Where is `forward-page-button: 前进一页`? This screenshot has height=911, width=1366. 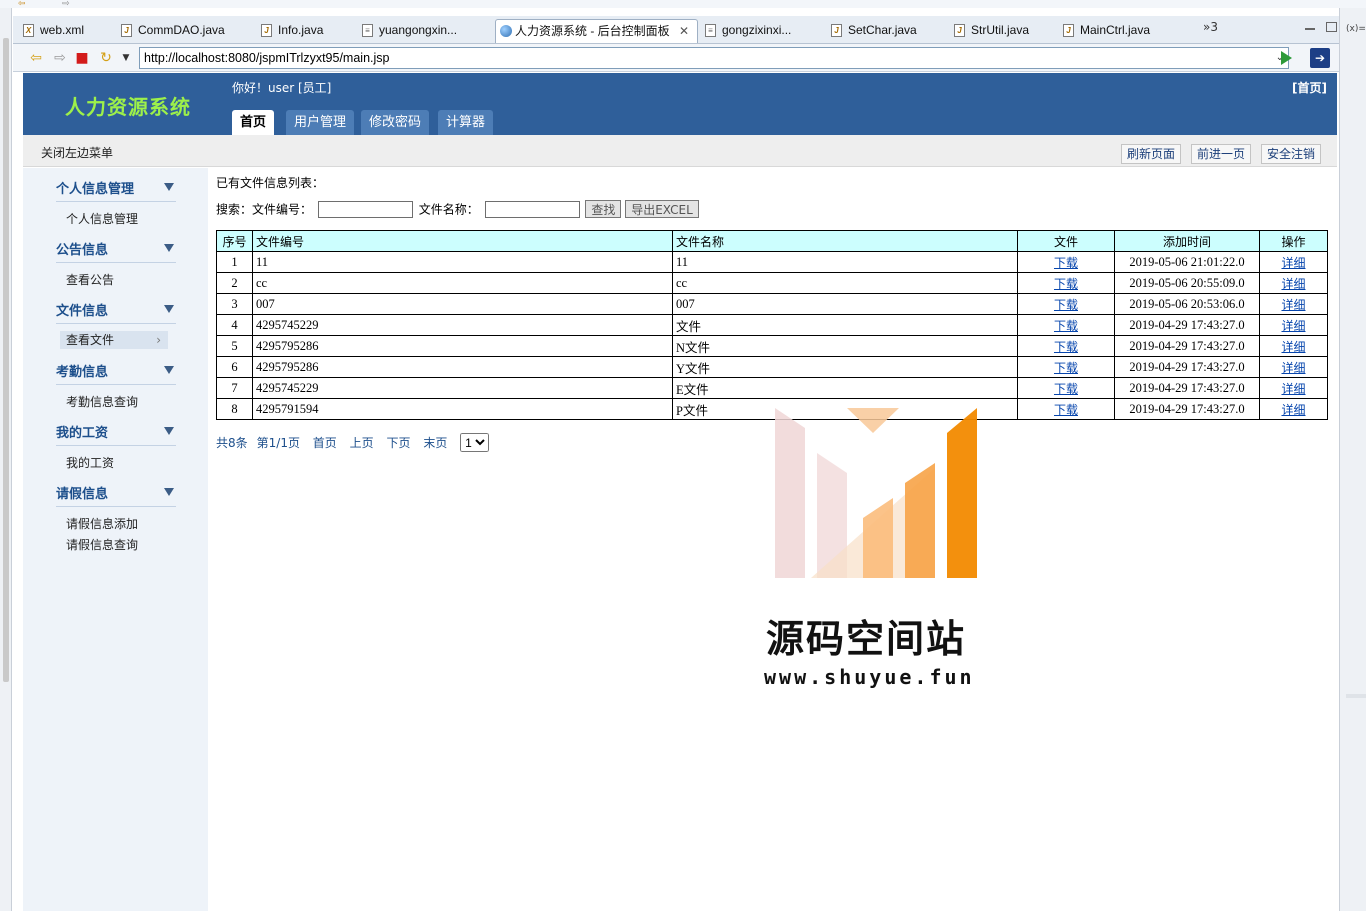
forward-page-button: 前进一页 is located at coordinates (1221, 154).